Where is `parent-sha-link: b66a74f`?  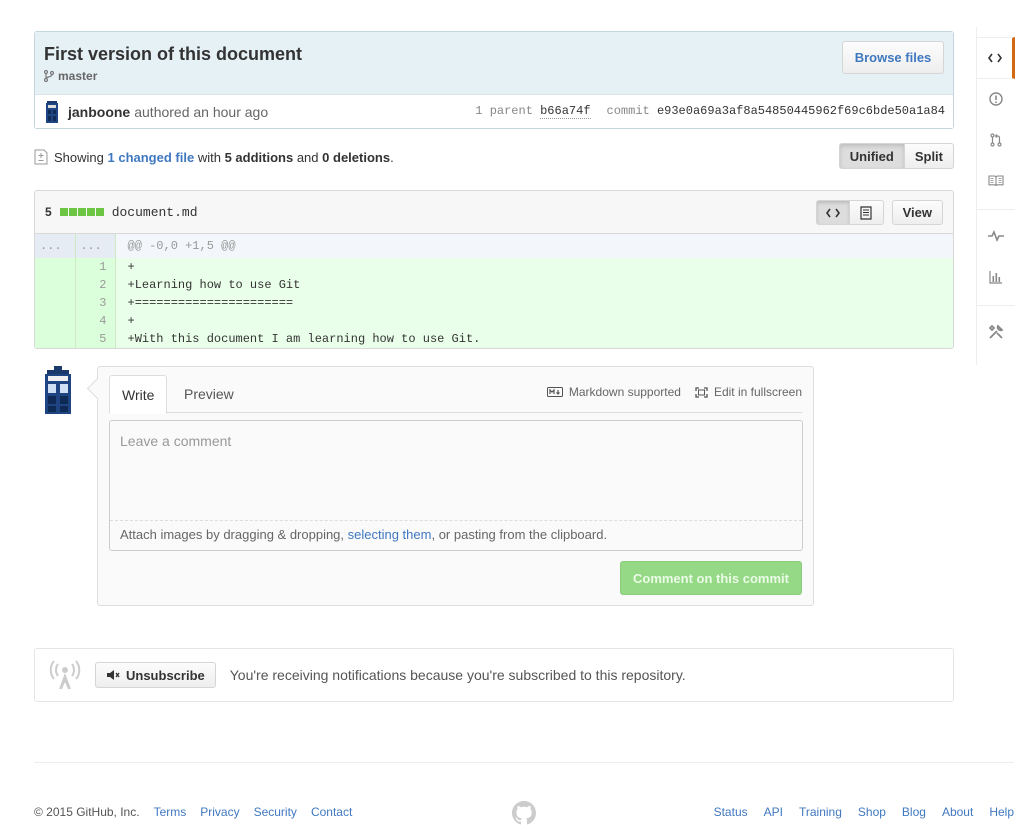
parent-sha-link: b66a74f is located at coordinates (565, 111).